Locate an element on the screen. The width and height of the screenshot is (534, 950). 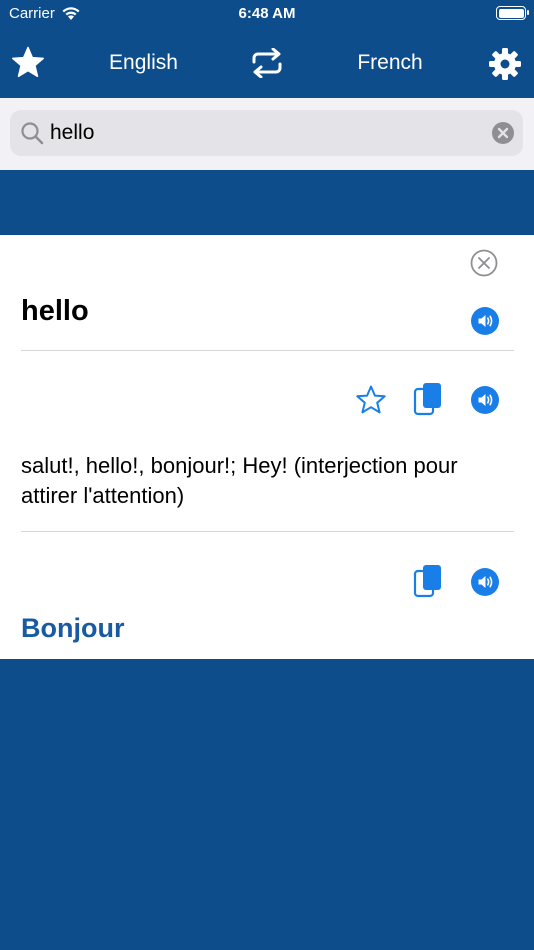
search-bar is located at coordinates (267, 134).